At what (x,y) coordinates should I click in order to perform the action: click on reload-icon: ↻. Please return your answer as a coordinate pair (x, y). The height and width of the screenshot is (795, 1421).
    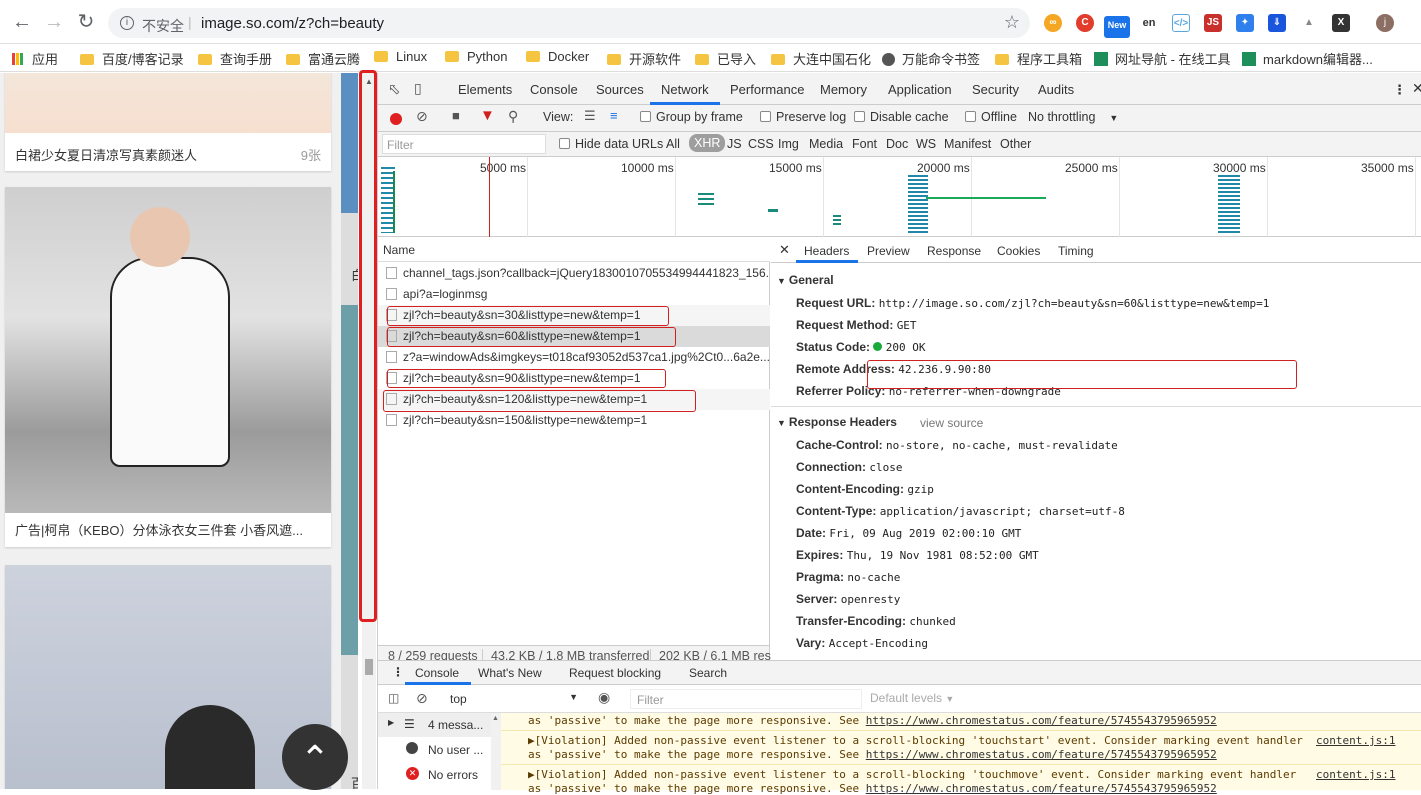
    Looking at the image, I should click on (86, 22).